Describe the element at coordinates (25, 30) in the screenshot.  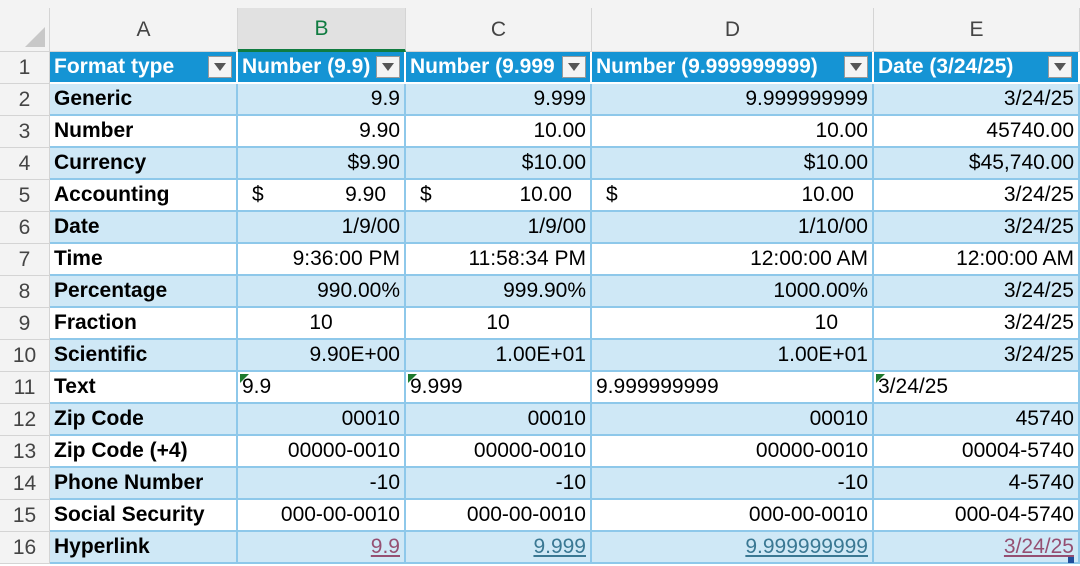
I see `select-all-button` at that location.